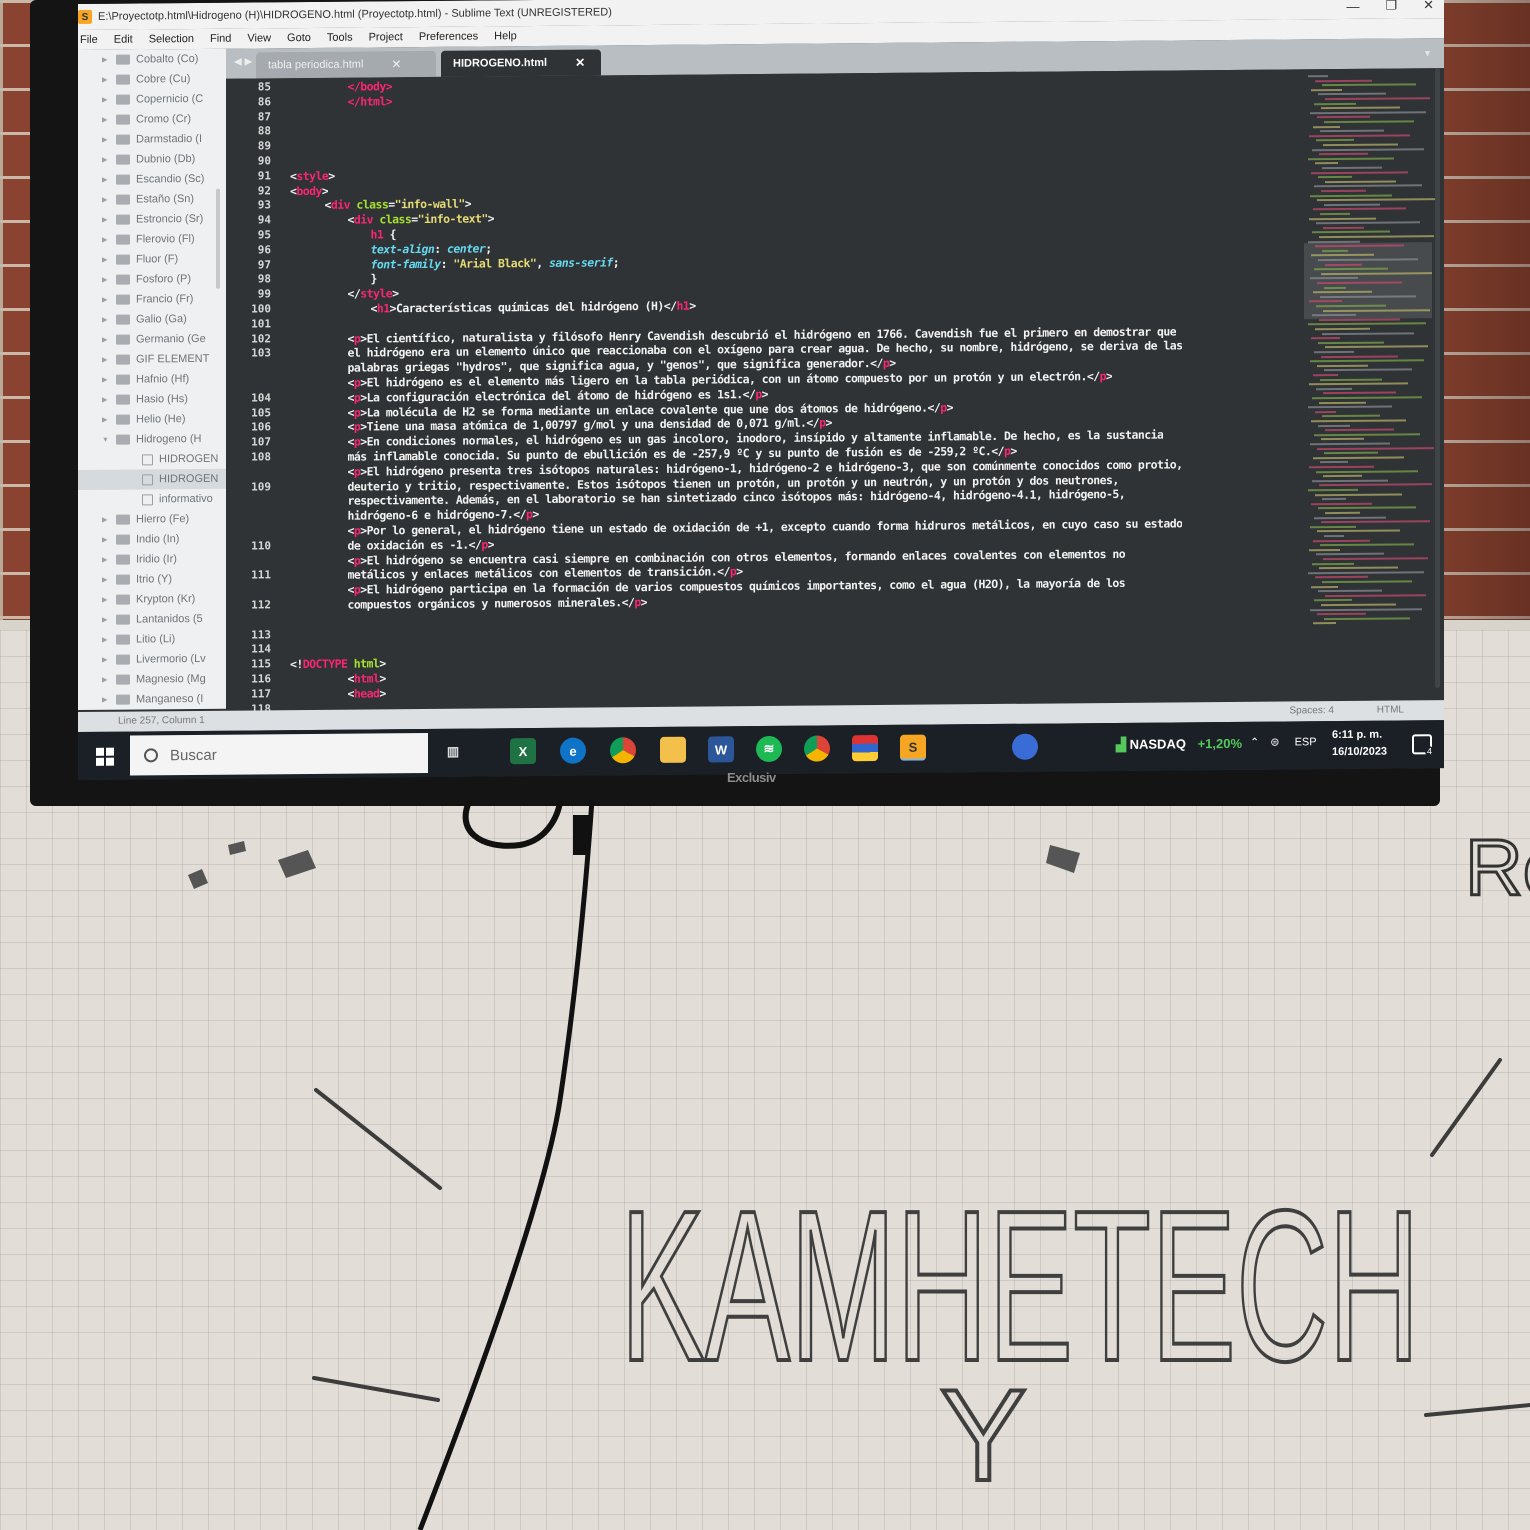 This screenshot has width=1530, height=1530. I want to click on y-handwriting: Y, so click(983, 1435).